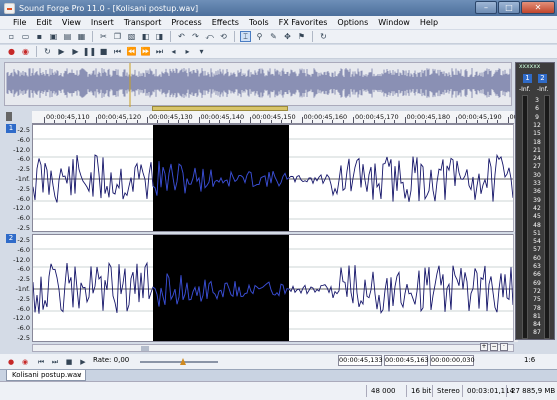 The width and height of the screenshot is (557, 400). What do you see at coordinates (145, 36) in the screenshot?
I see `mix-icon: ◧` at bounding box center [145, 36].